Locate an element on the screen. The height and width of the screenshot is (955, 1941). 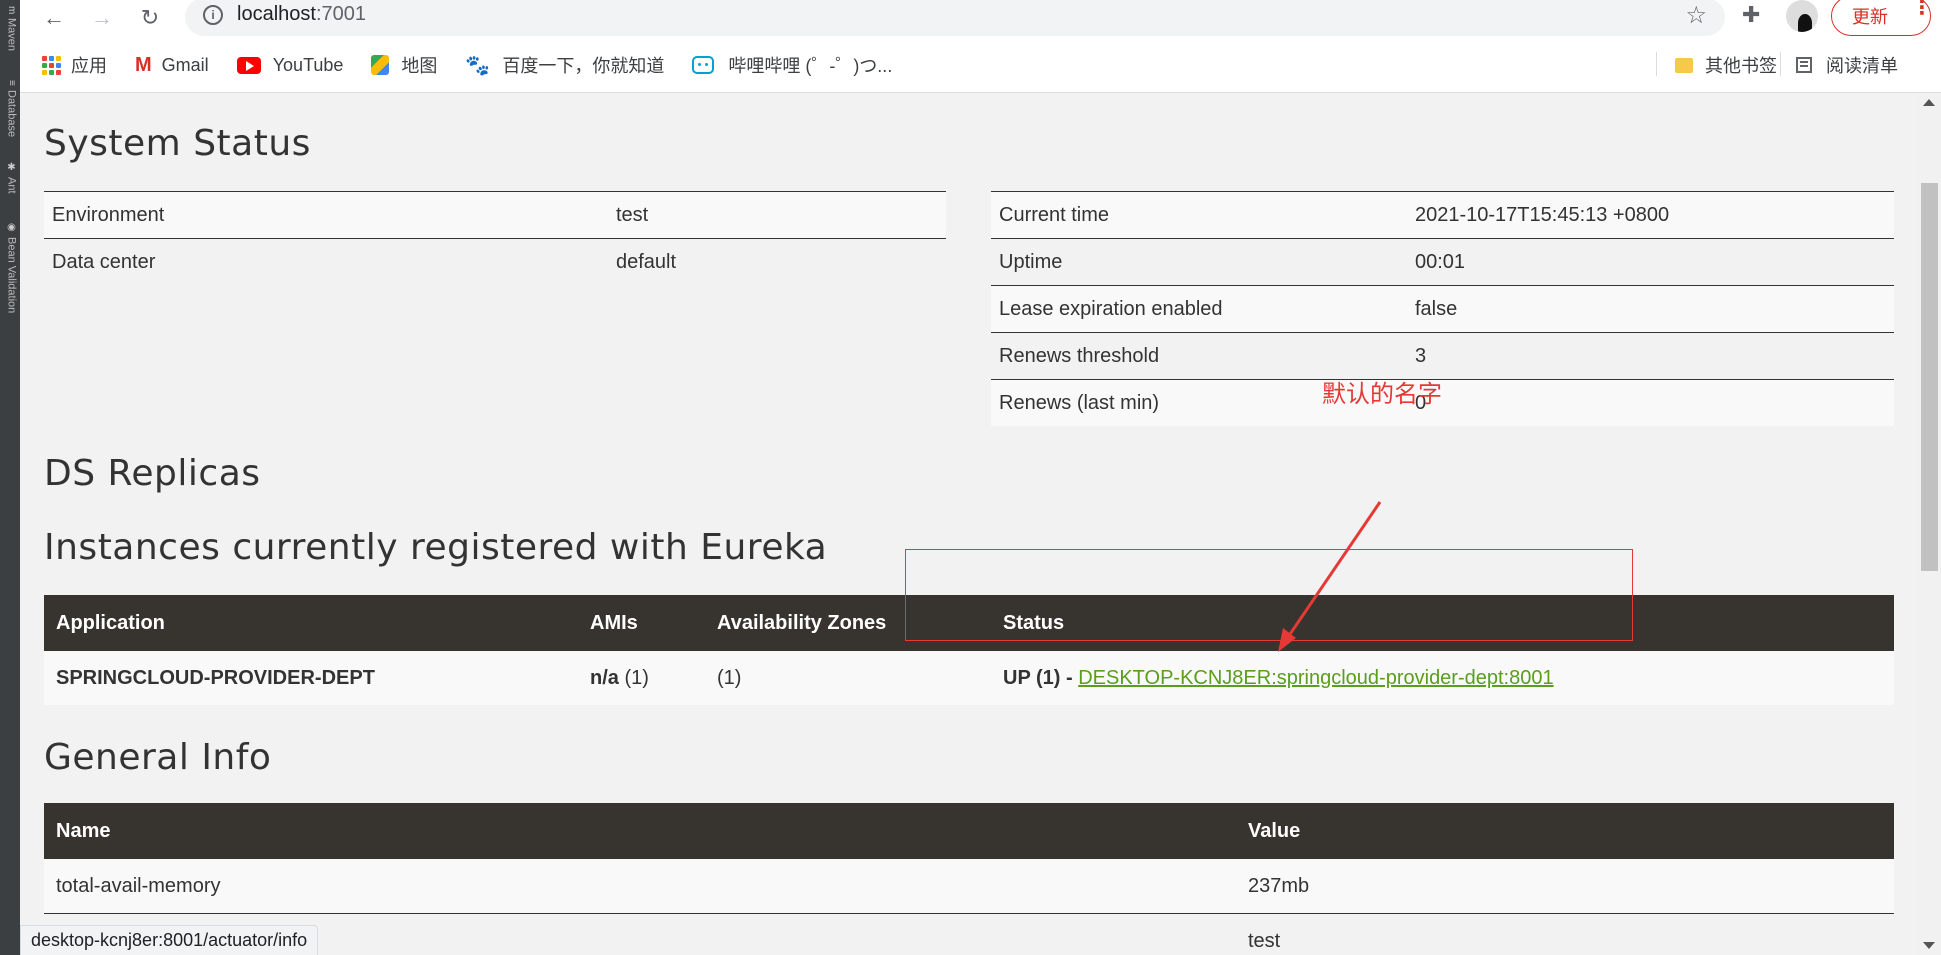
vertical-scrollbar is located at coordinates (1929, 524).